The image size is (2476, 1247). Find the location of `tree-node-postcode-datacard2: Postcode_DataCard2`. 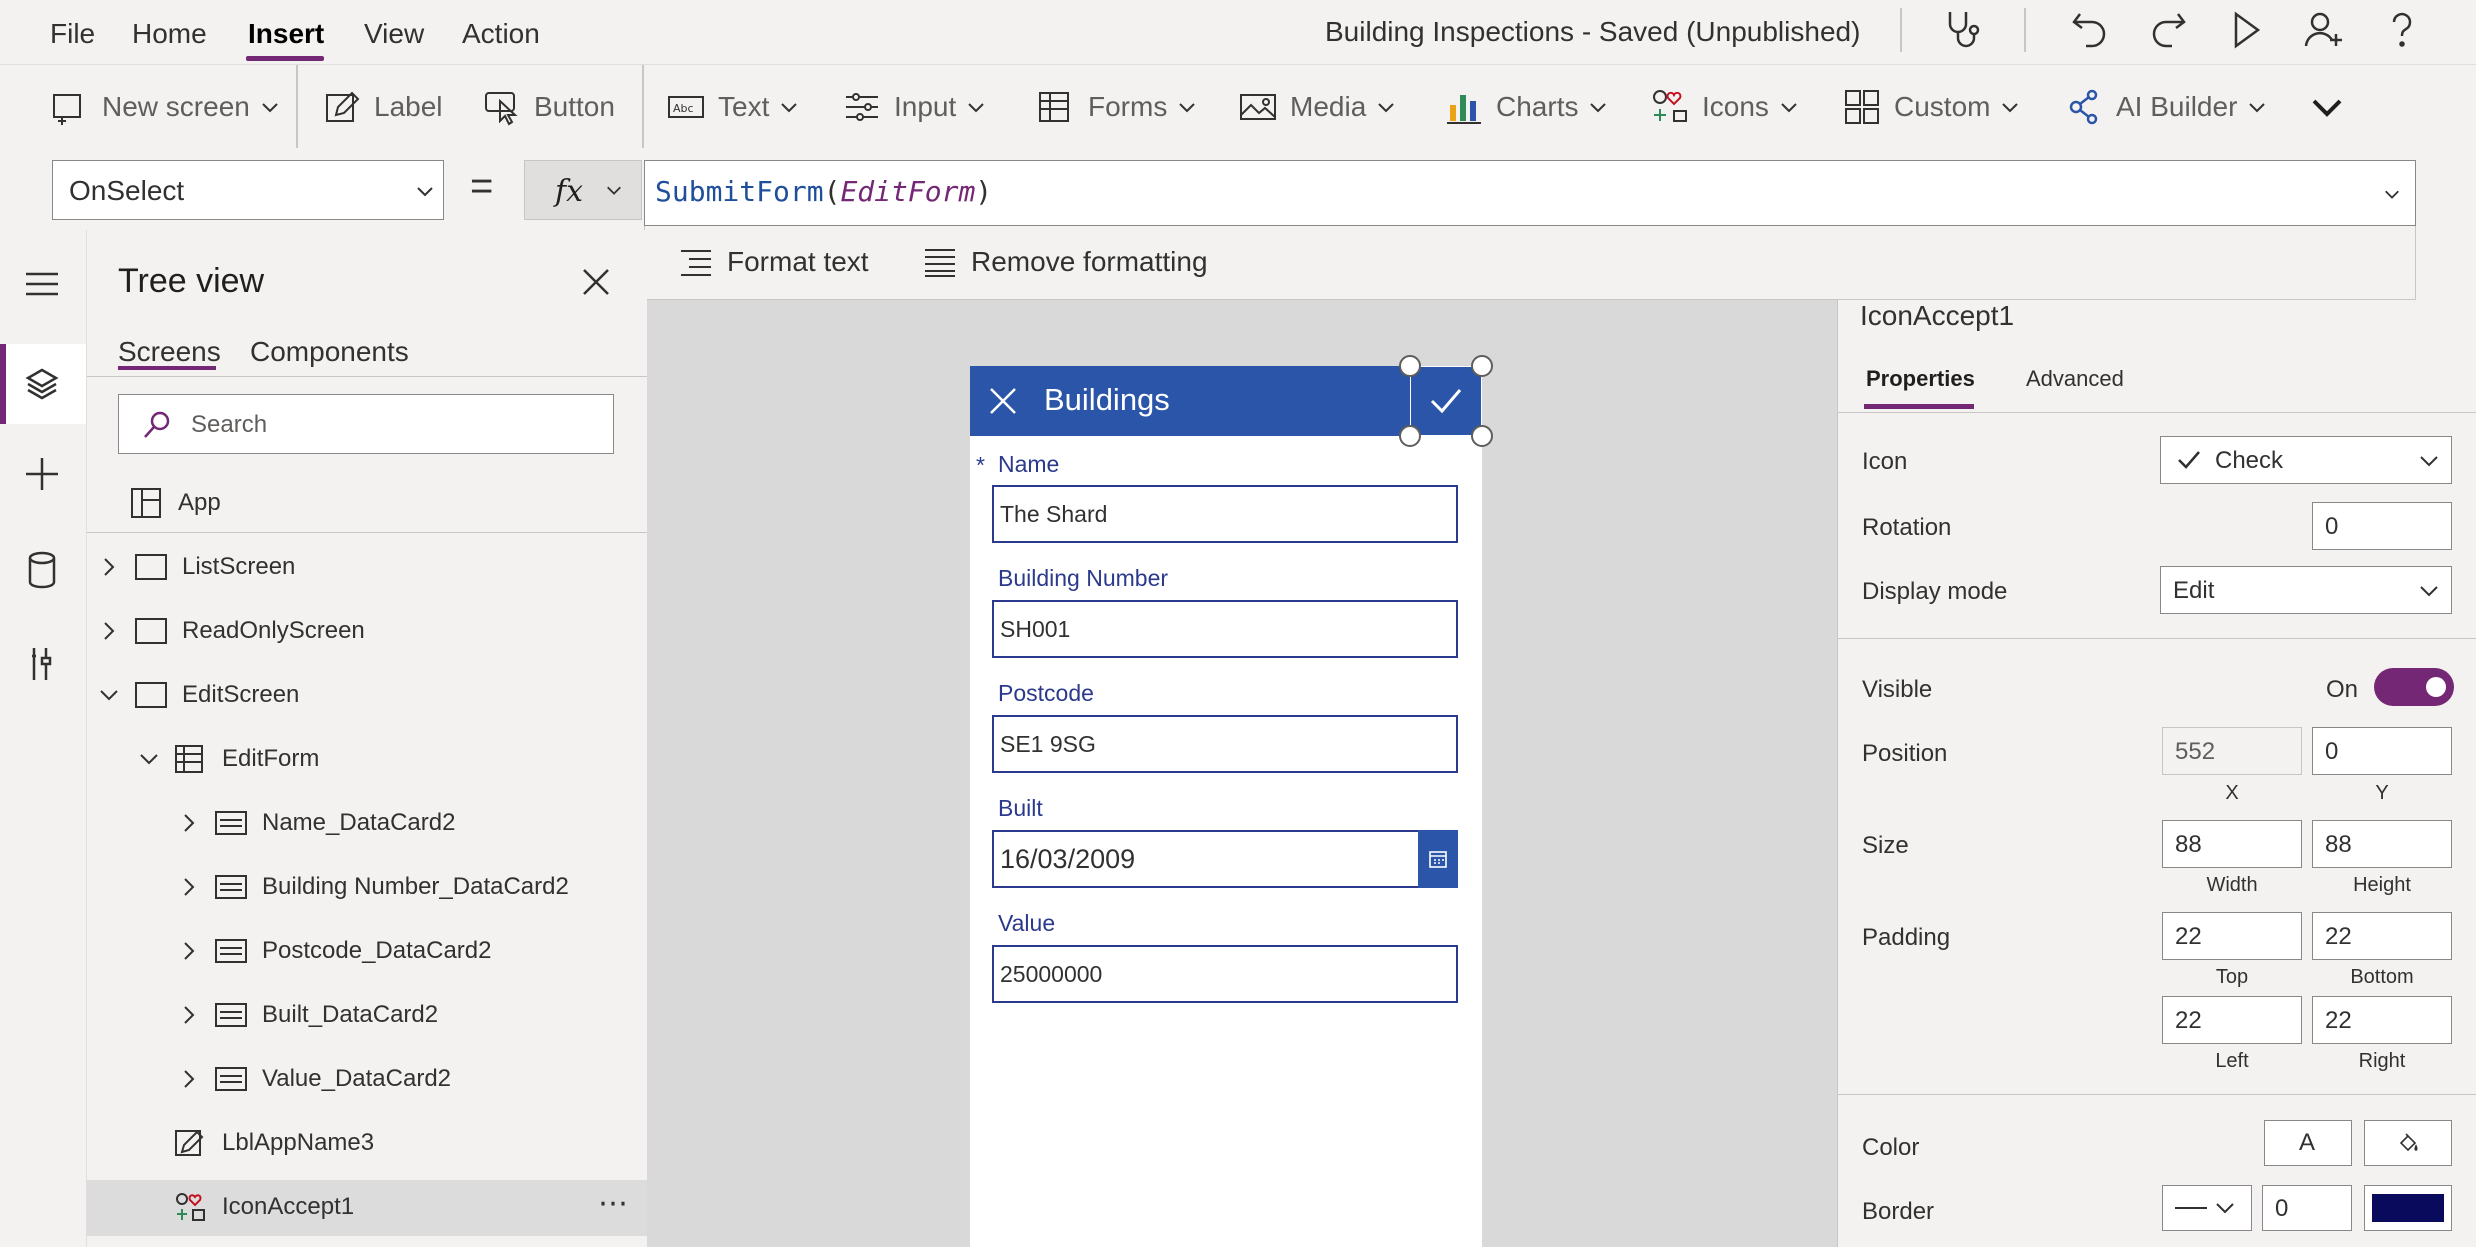

tree-node-postcode-datacard2: Postcode_DataCard2 is located at coordinates (334, 951).